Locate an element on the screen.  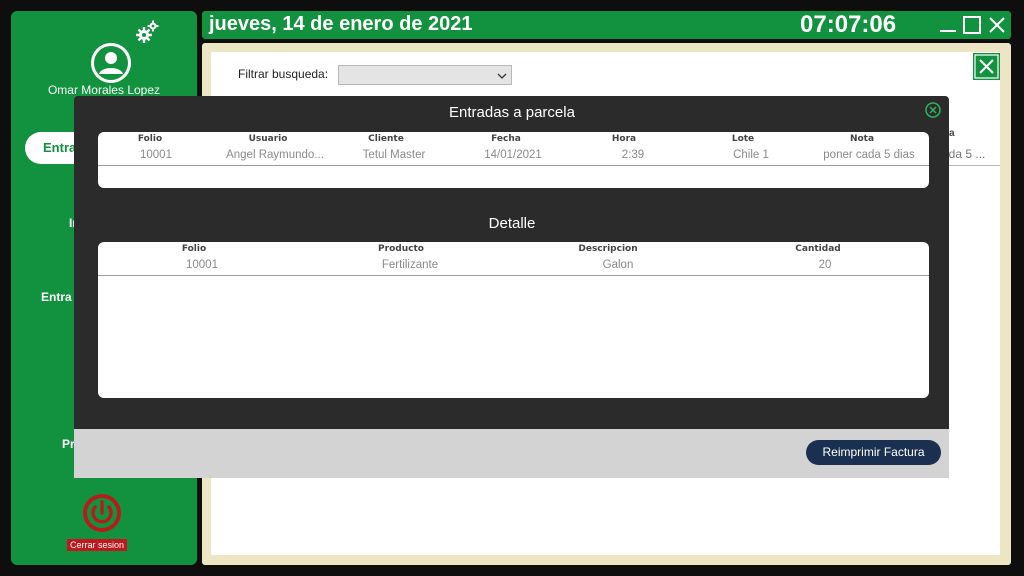
table-cell: 14/01/2021 is located at coordinates (513, 155).